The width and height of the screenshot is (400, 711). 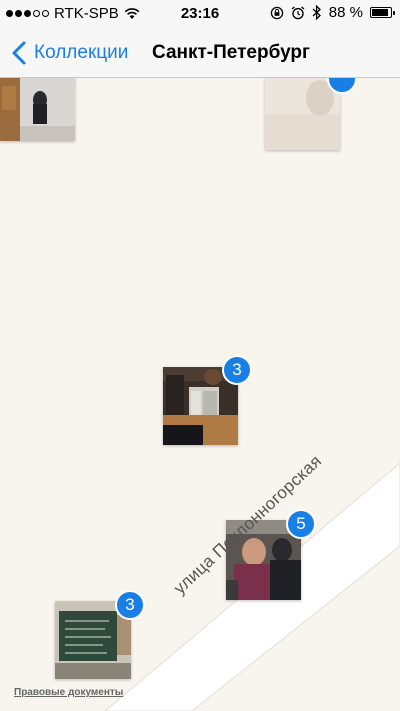 What do you see at coordinates (345, 12) in the screenshot?
I see `battery-percent: 88 %` at bounding box center [345, 12].